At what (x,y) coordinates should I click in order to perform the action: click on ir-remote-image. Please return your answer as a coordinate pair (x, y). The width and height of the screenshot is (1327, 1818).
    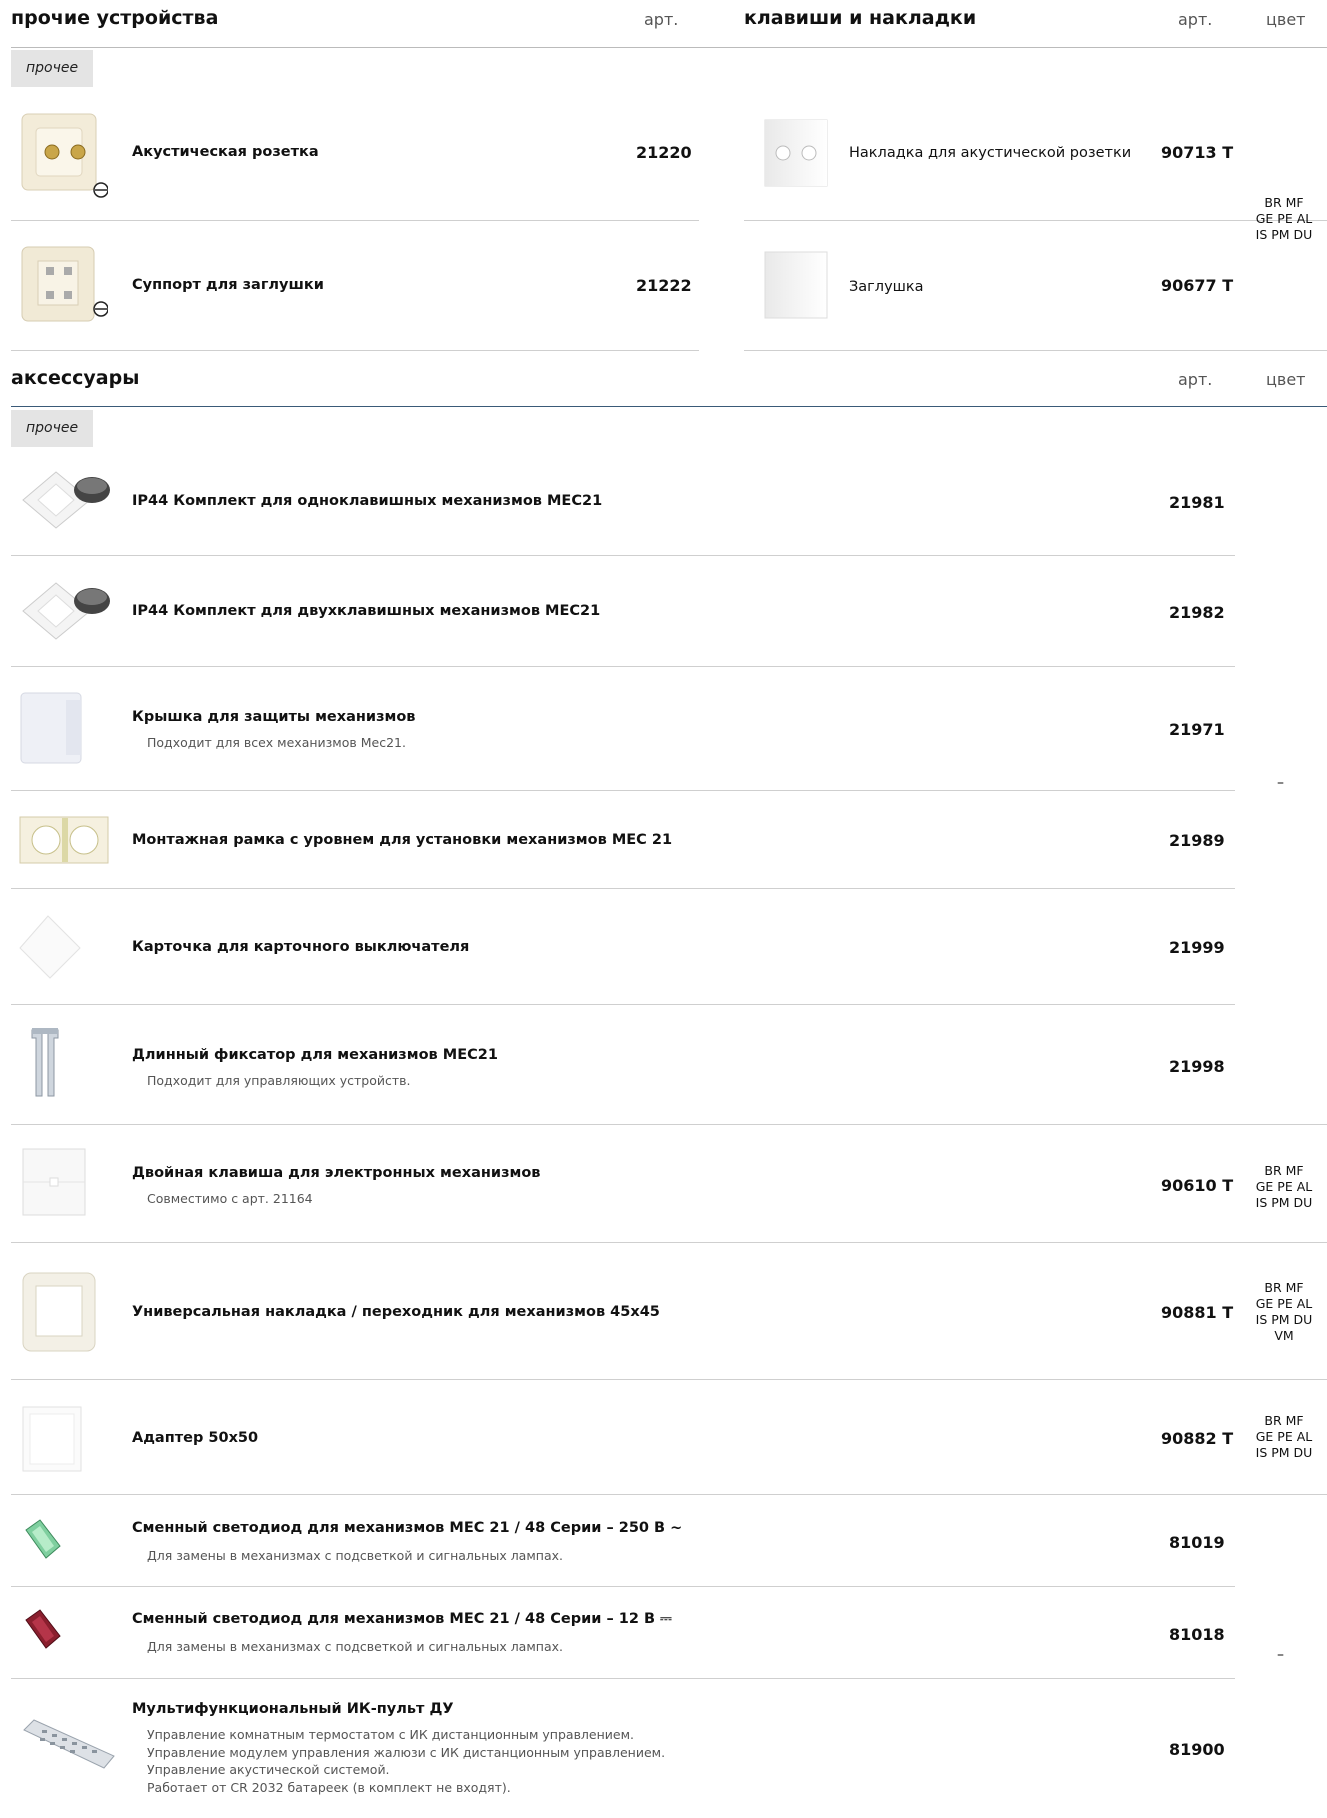
    Looking at the image, I should click on (69, 1744).